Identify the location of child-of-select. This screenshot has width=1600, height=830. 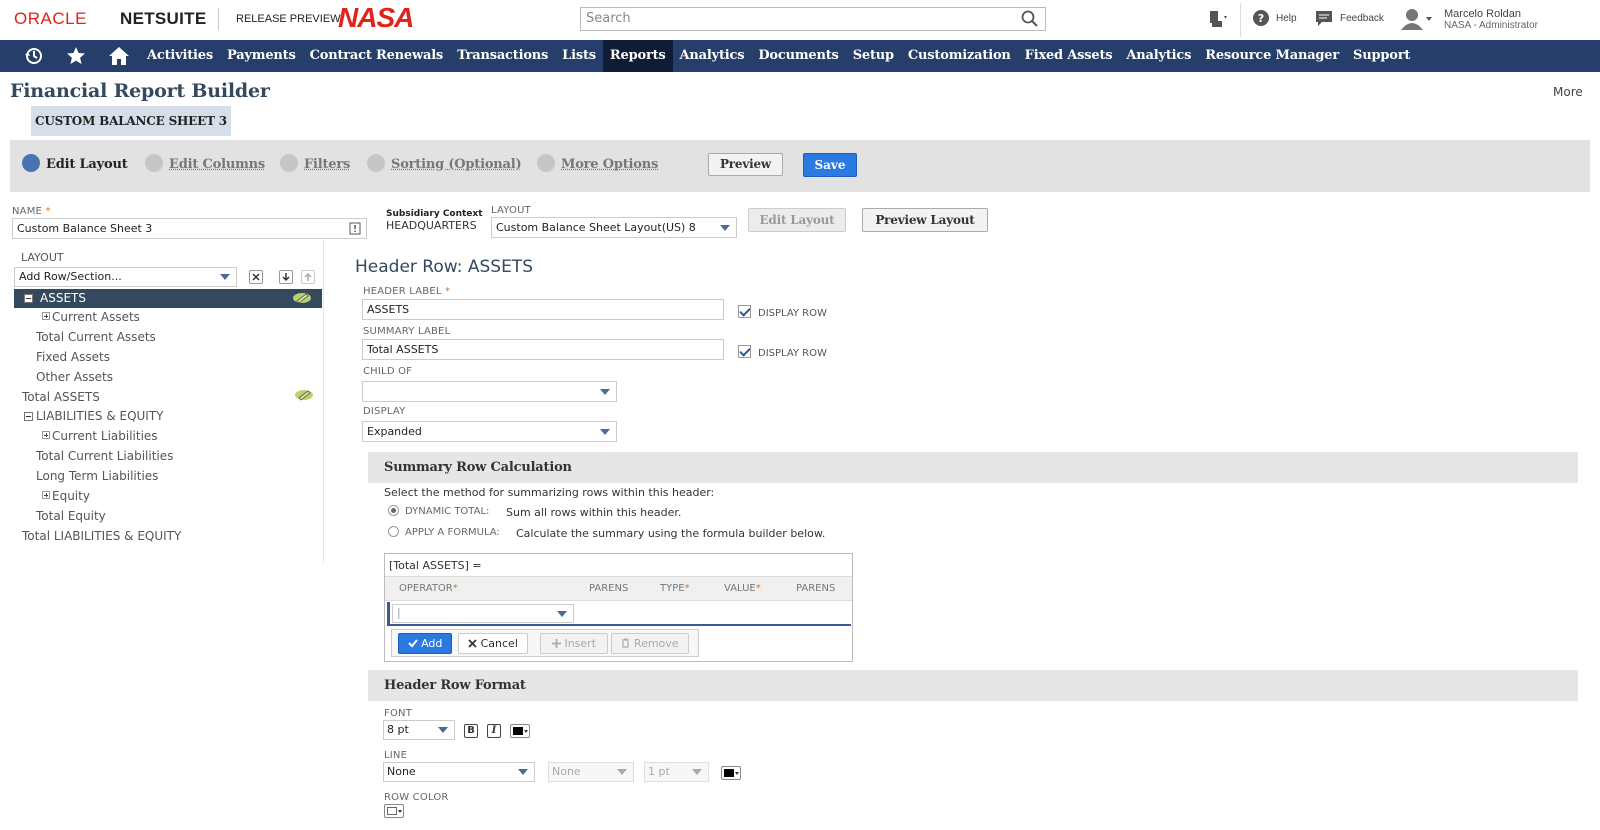
(489, 391).